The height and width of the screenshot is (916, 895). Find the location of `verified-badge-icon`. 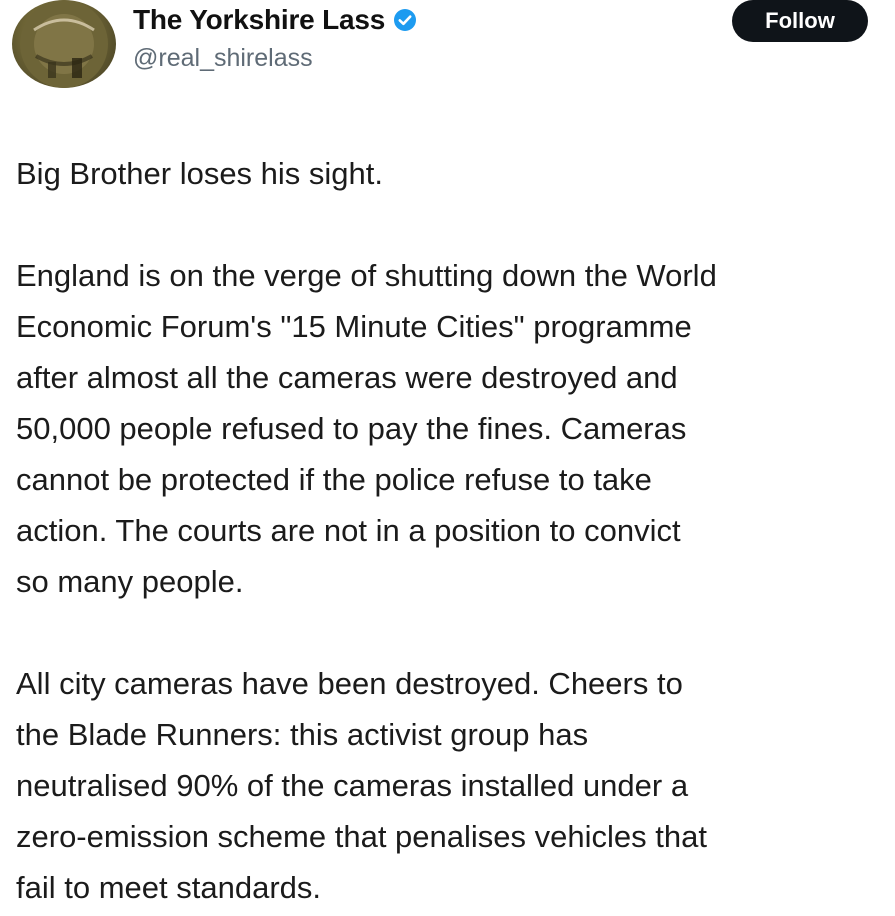

verified-badge-icon is located at coordinates (405, 20).